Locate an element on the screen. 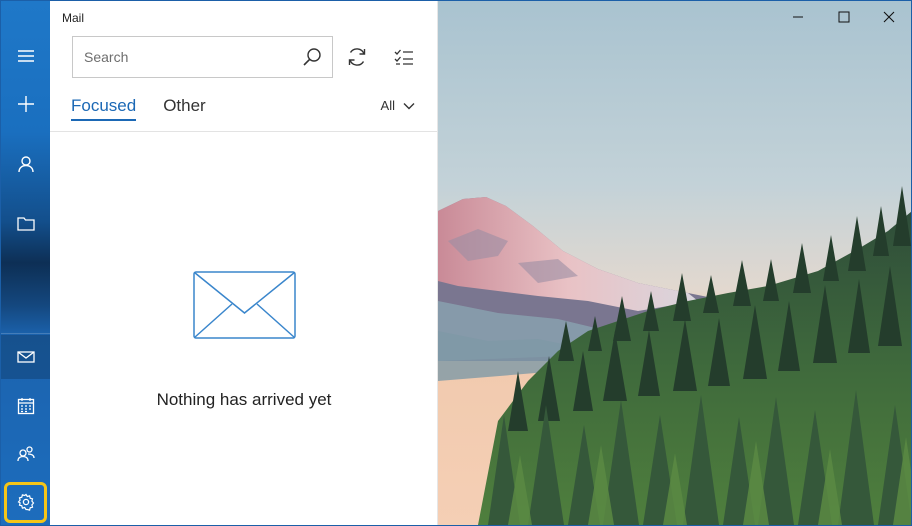  settings-button is located at coordinates (25, 502).